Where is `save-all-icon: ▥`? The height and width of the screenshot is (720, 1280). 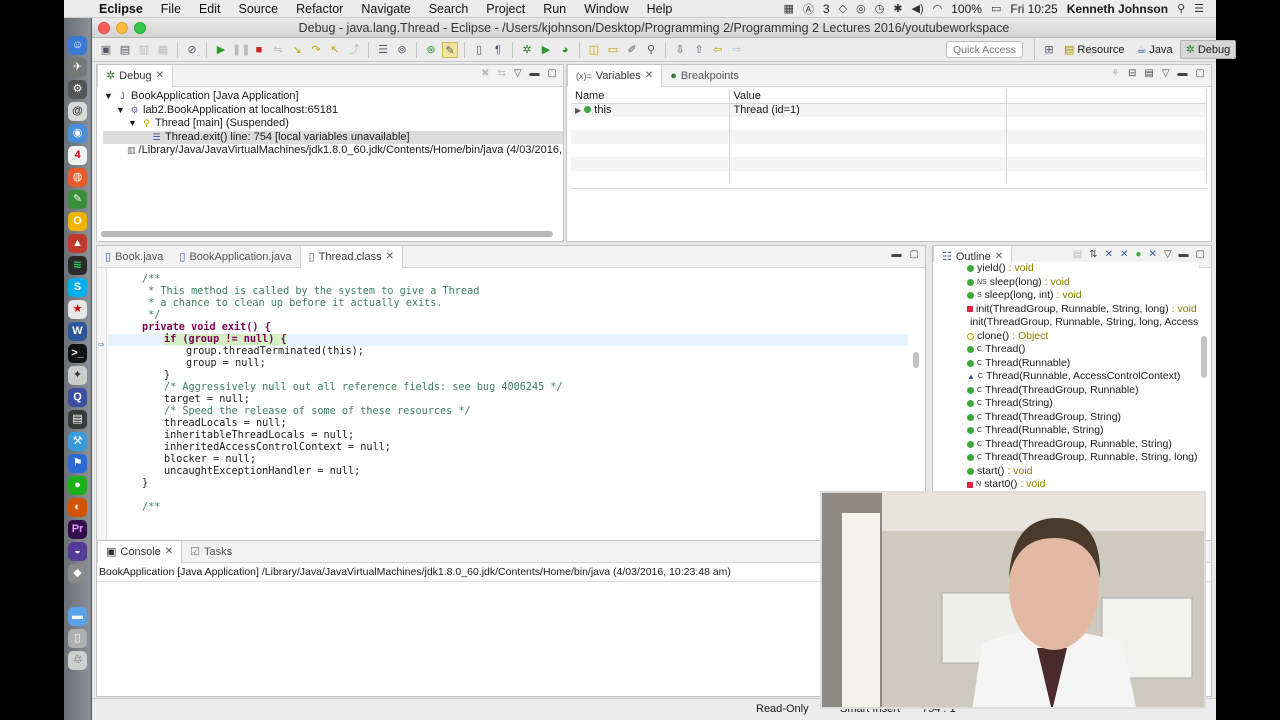
save-all-icon: ▥ is located at coordinates (144, 50).